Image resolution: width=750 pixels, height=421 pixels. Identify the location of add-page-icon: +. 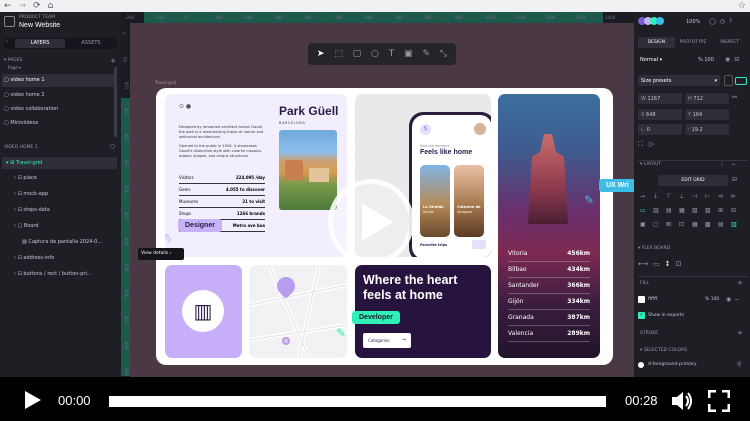
(113, 61).